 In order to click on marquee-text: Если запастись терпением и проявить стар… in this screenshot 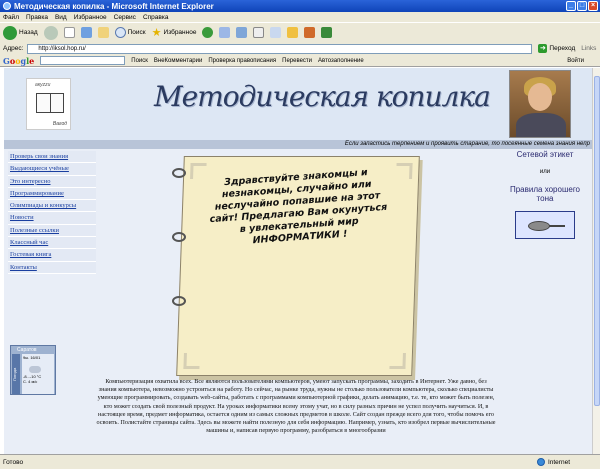, I will do `click(298, 144)`.